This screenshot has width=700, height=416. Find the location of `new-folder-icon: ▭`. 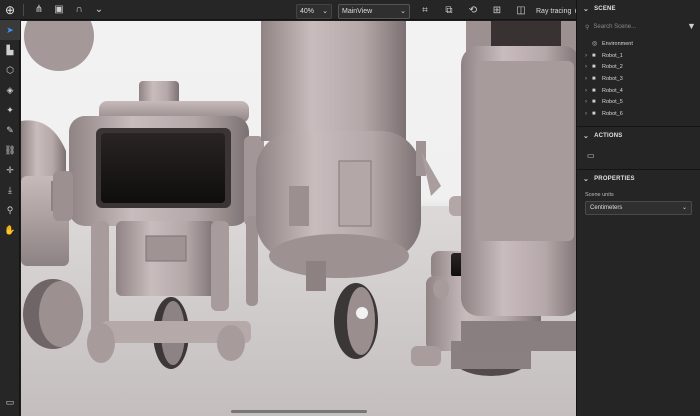

new-folder-icon: ▭ is located at coordinates (591, 155).